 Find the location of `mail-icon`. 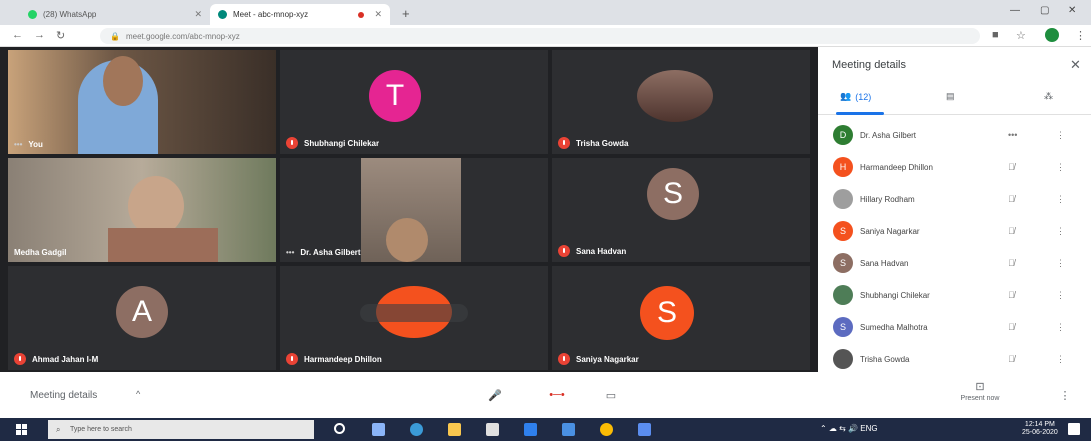

mail-icon is located at coordinates (568, 429).